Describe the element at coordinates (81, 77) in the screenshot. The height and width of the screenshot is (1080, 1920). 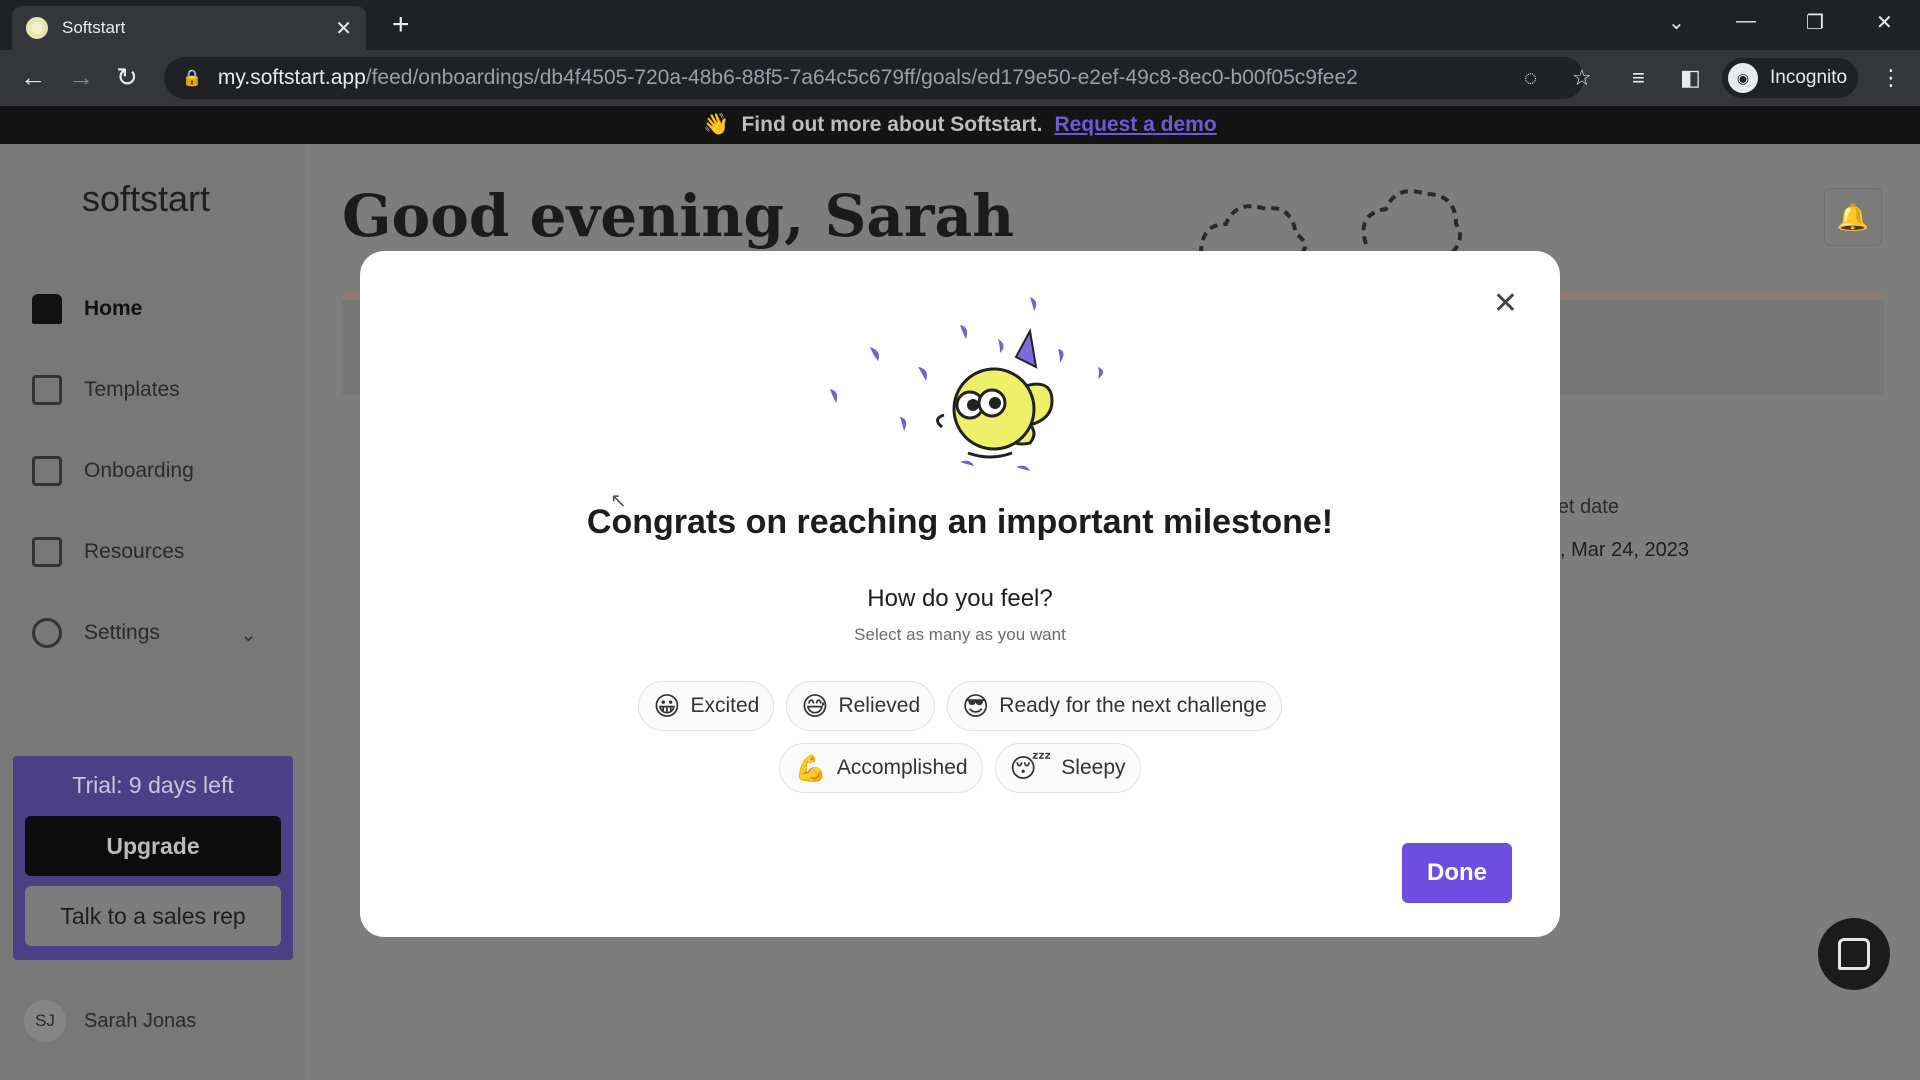
I see `forward-icon: →` at that location.